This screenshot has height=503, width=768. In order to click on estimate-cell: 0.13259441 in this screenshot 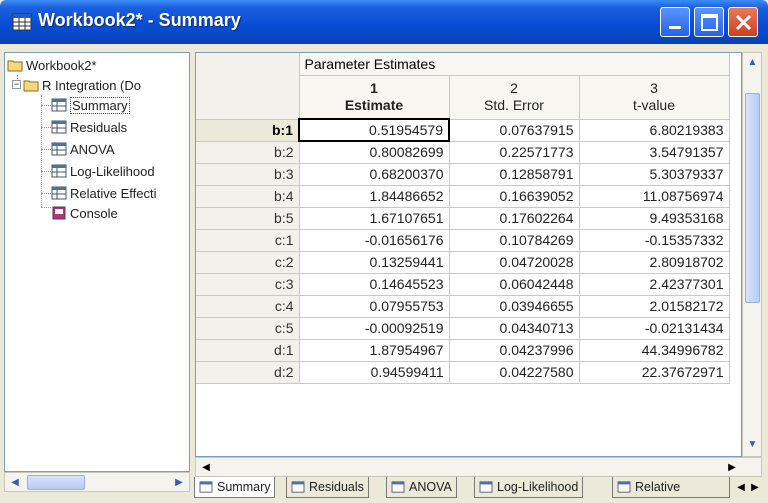, I will do `click(374, 262)`.